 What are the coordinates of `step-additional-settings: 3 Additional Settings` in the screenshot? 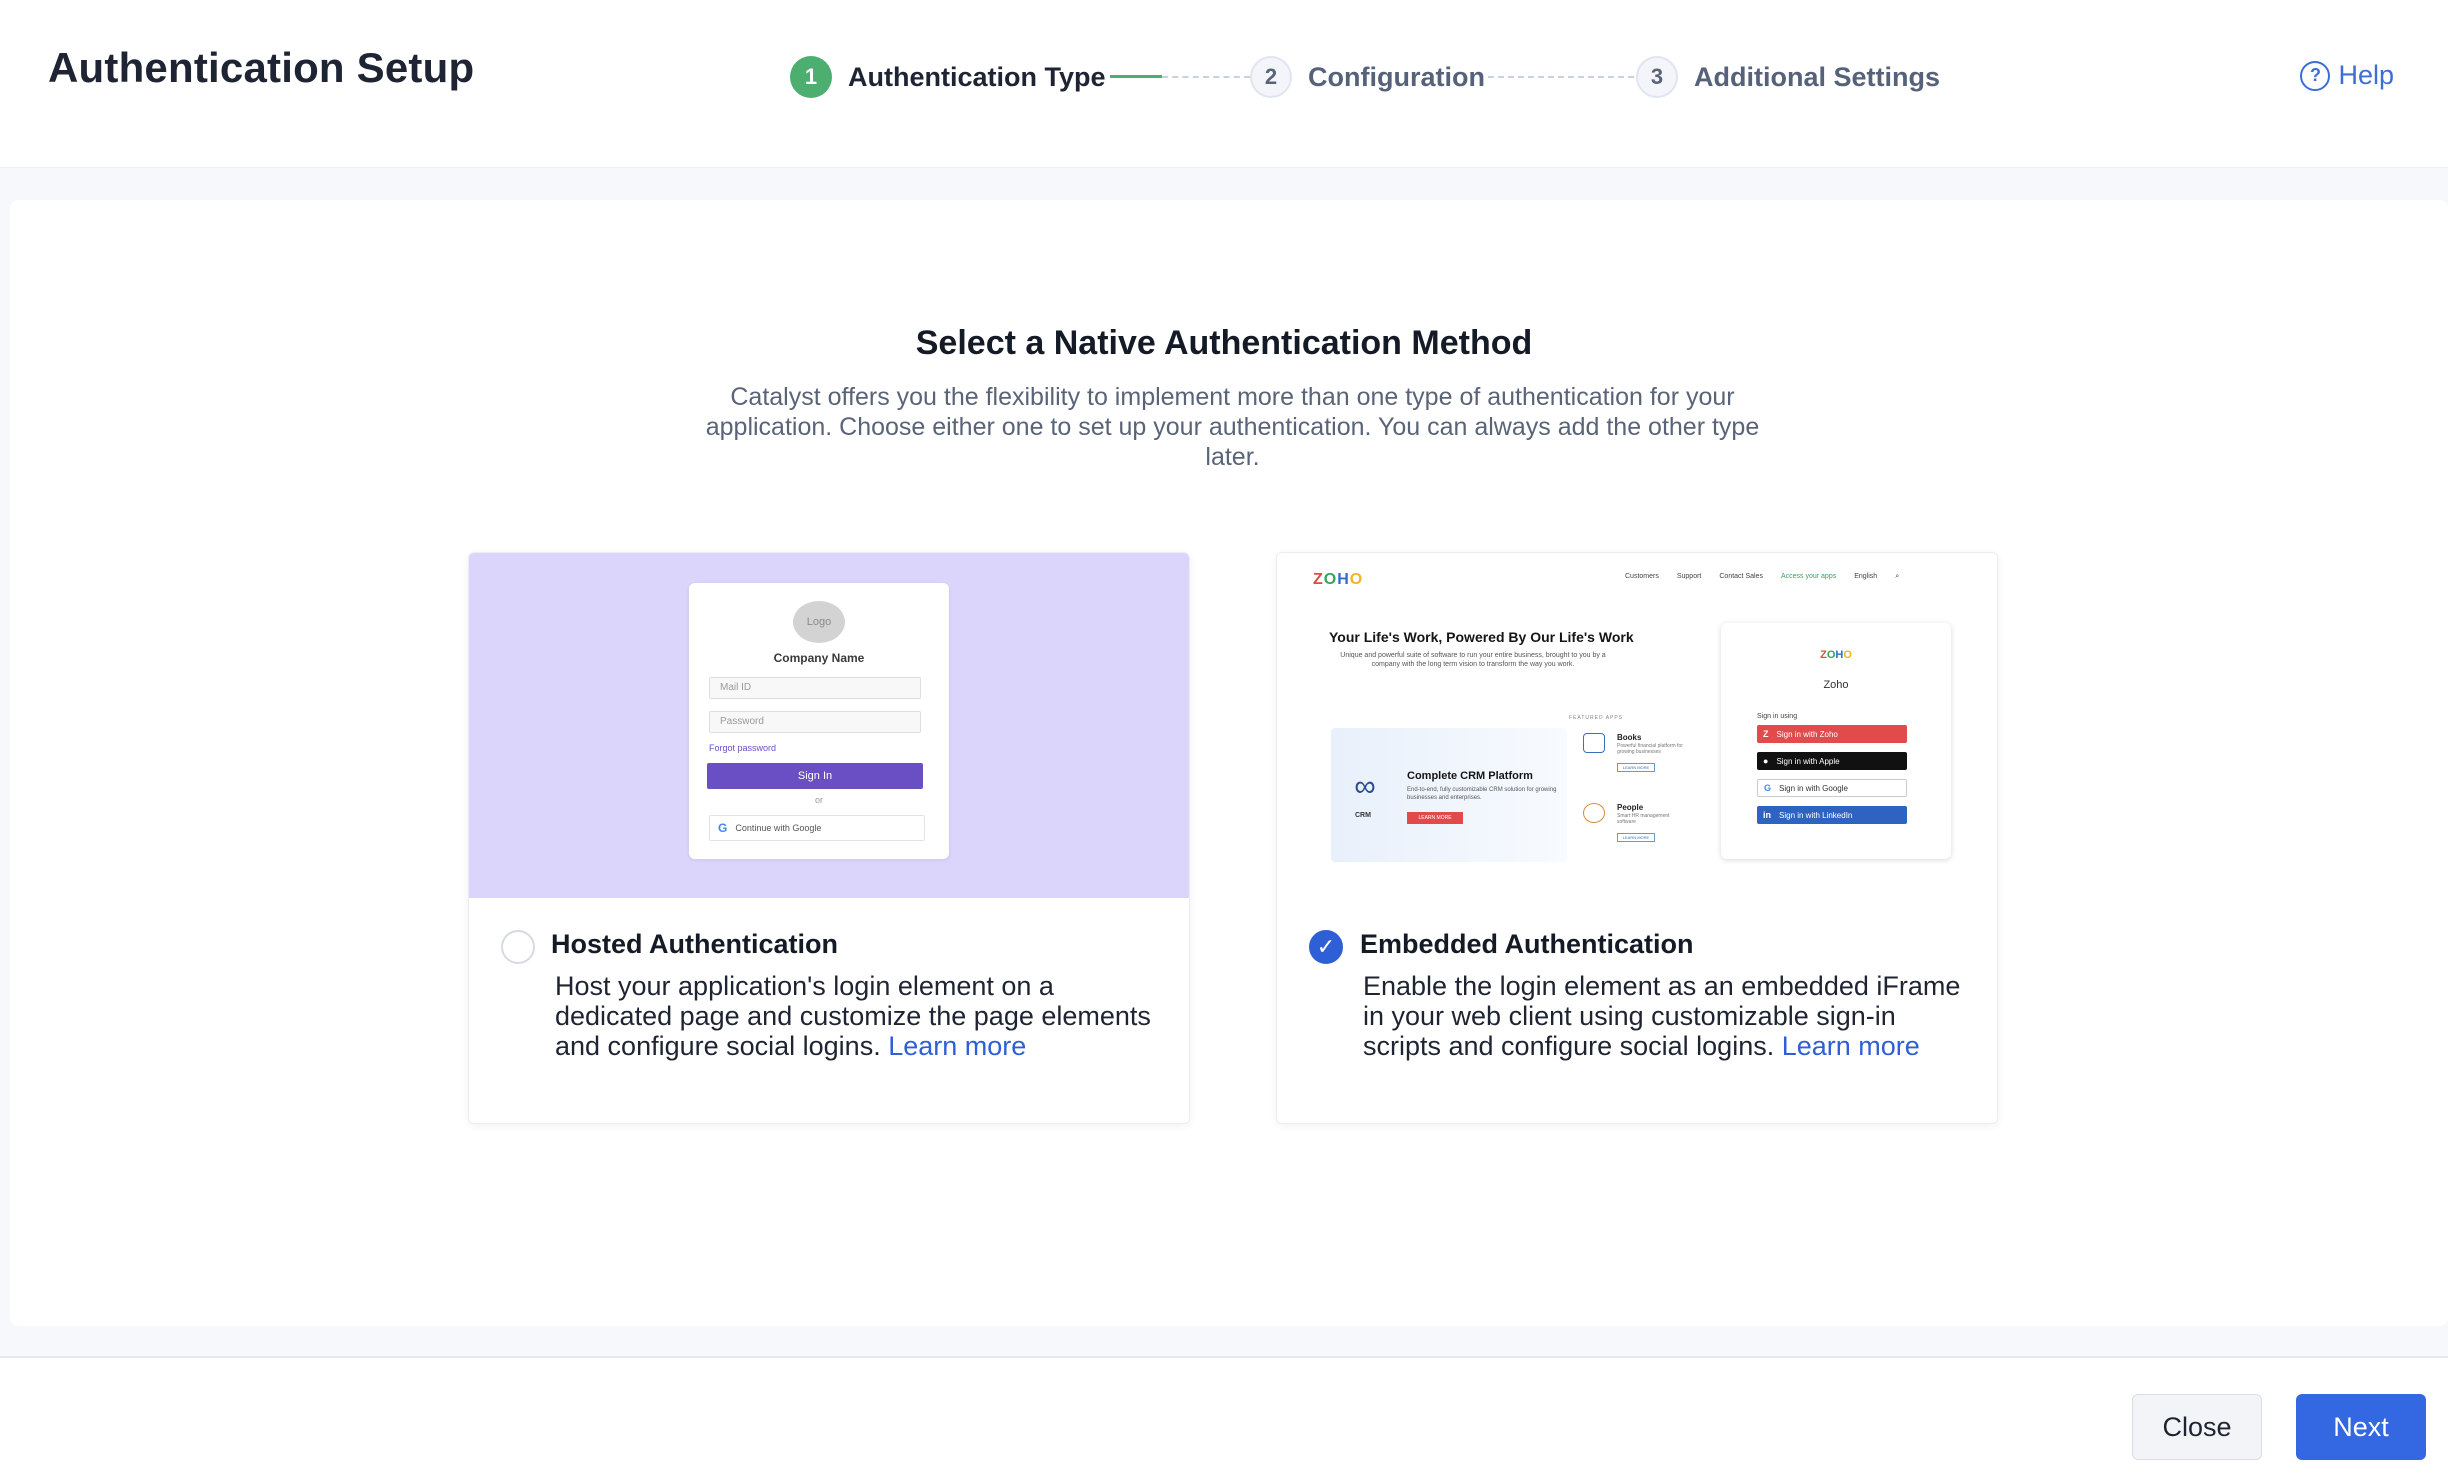 It's located at (1788, 77).